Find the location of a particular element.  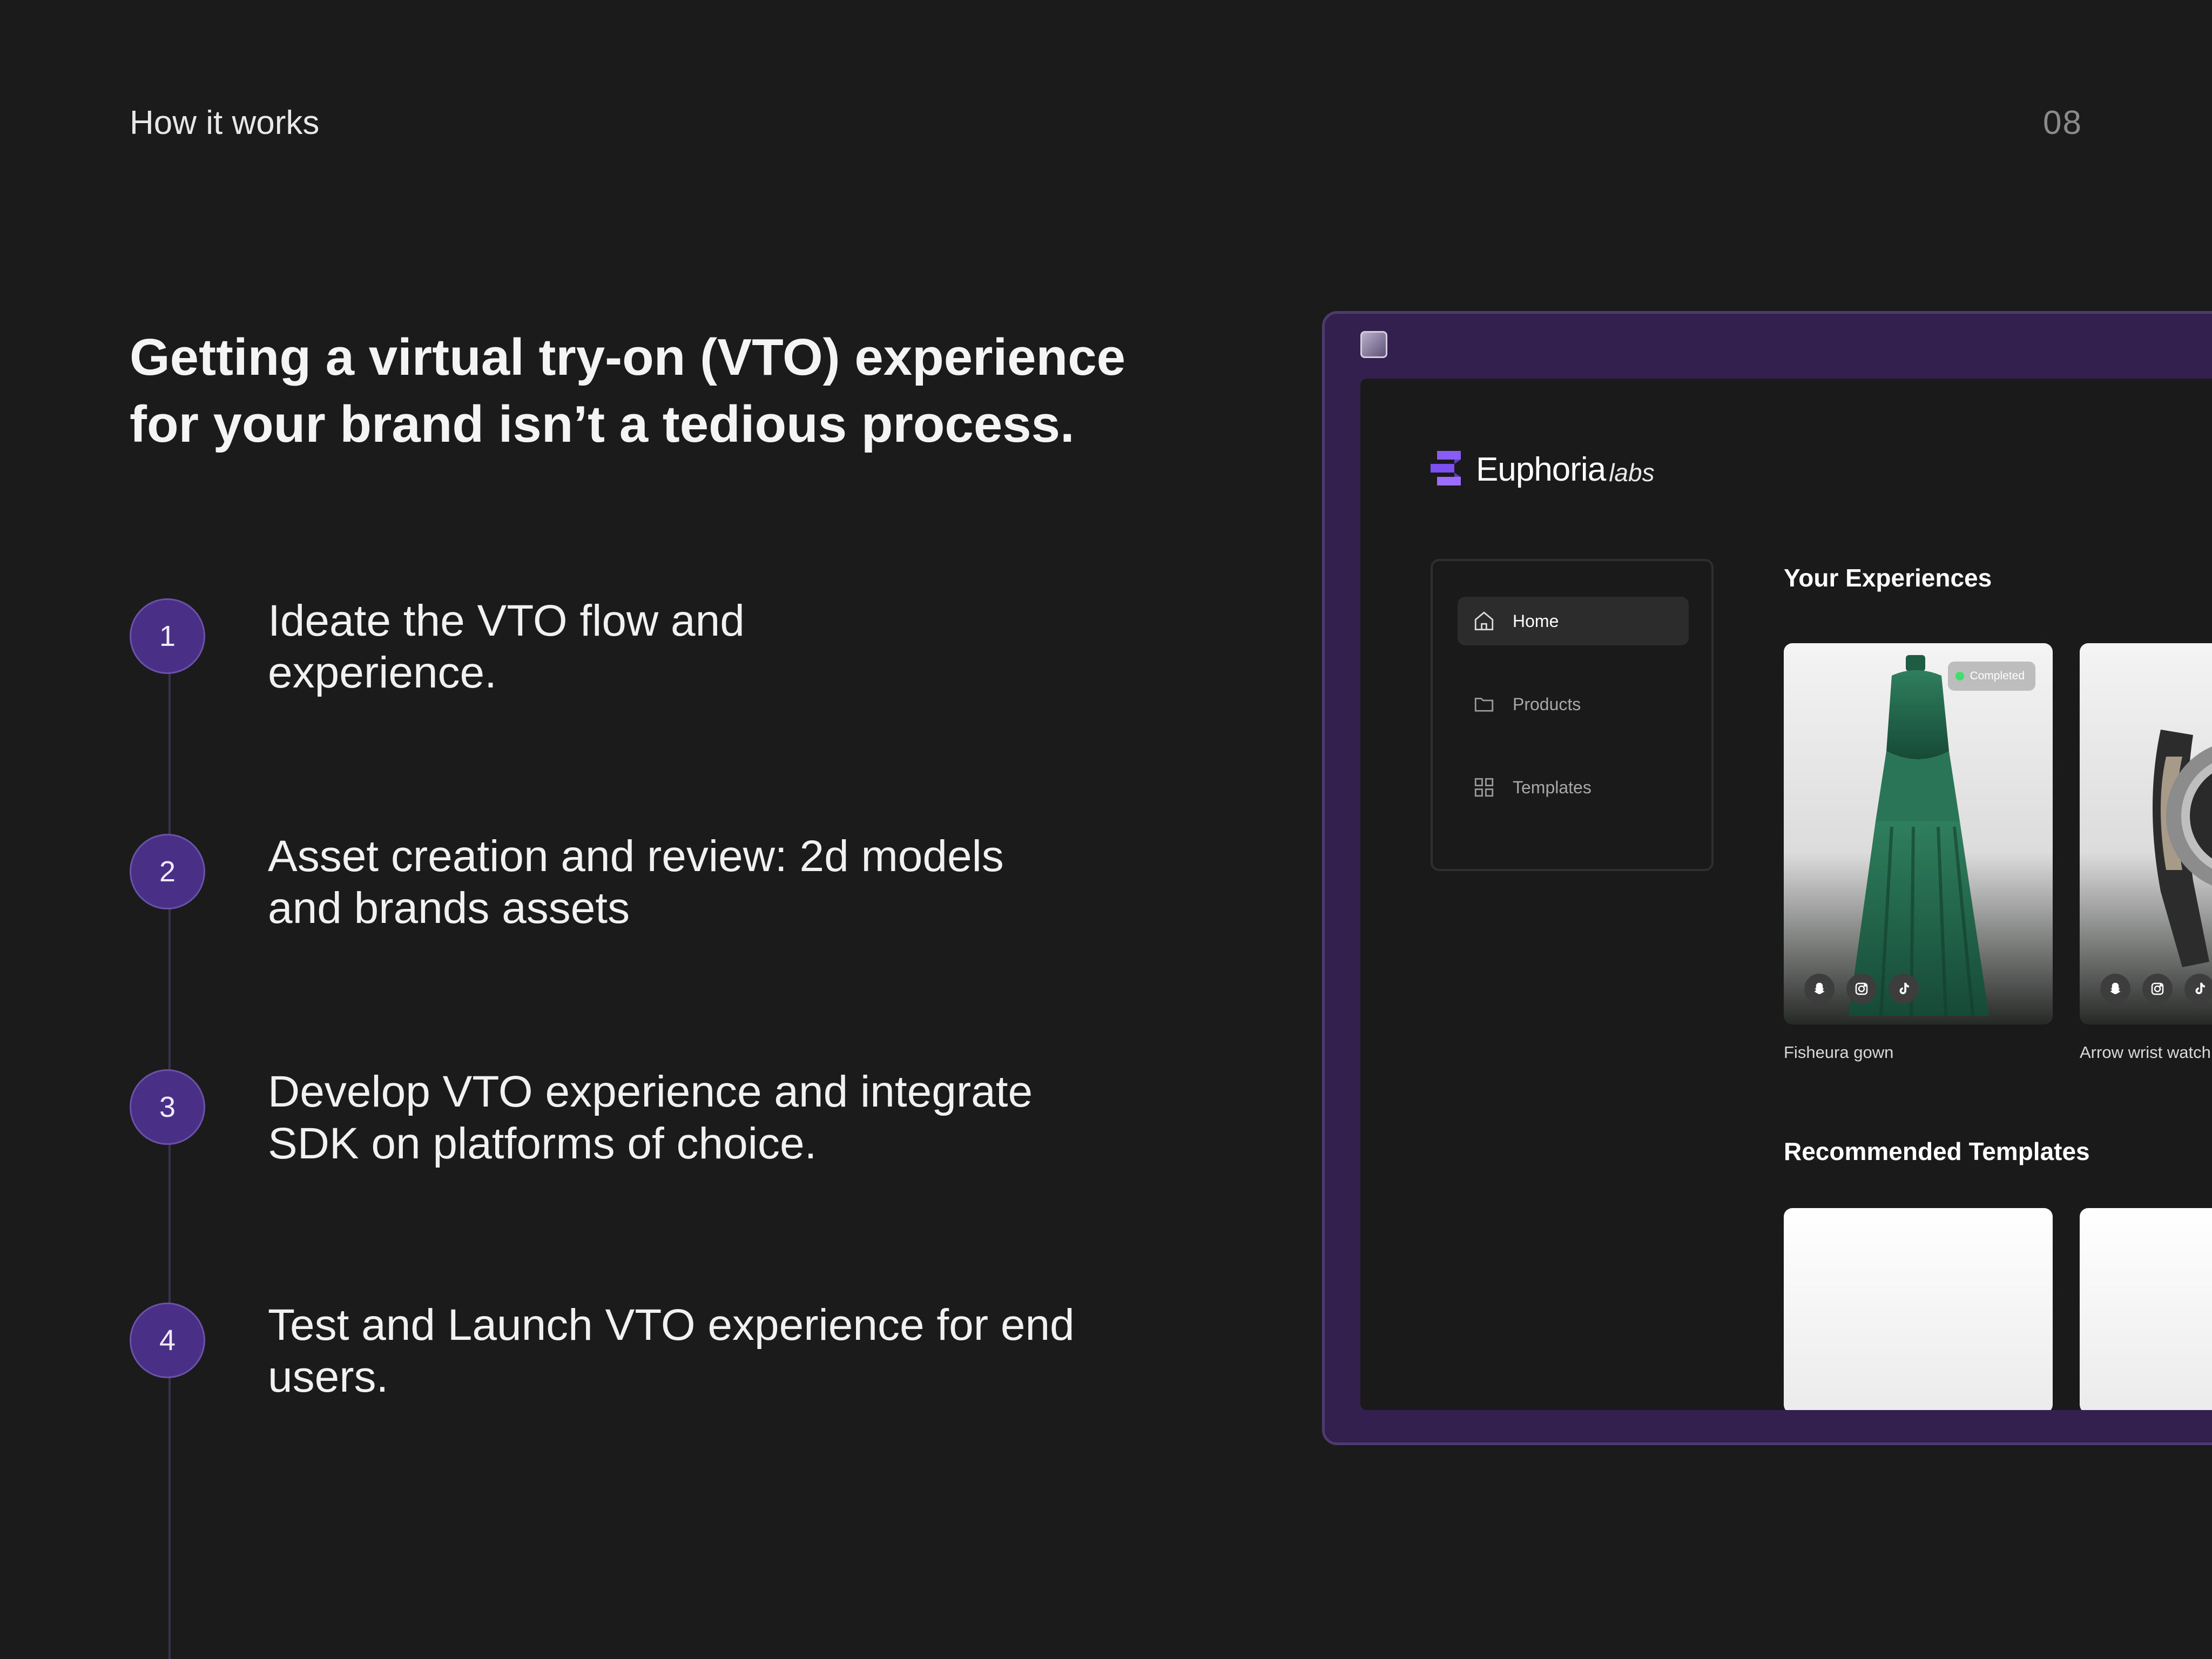

status-badge: Completed is located at coordinates (1991, 676).